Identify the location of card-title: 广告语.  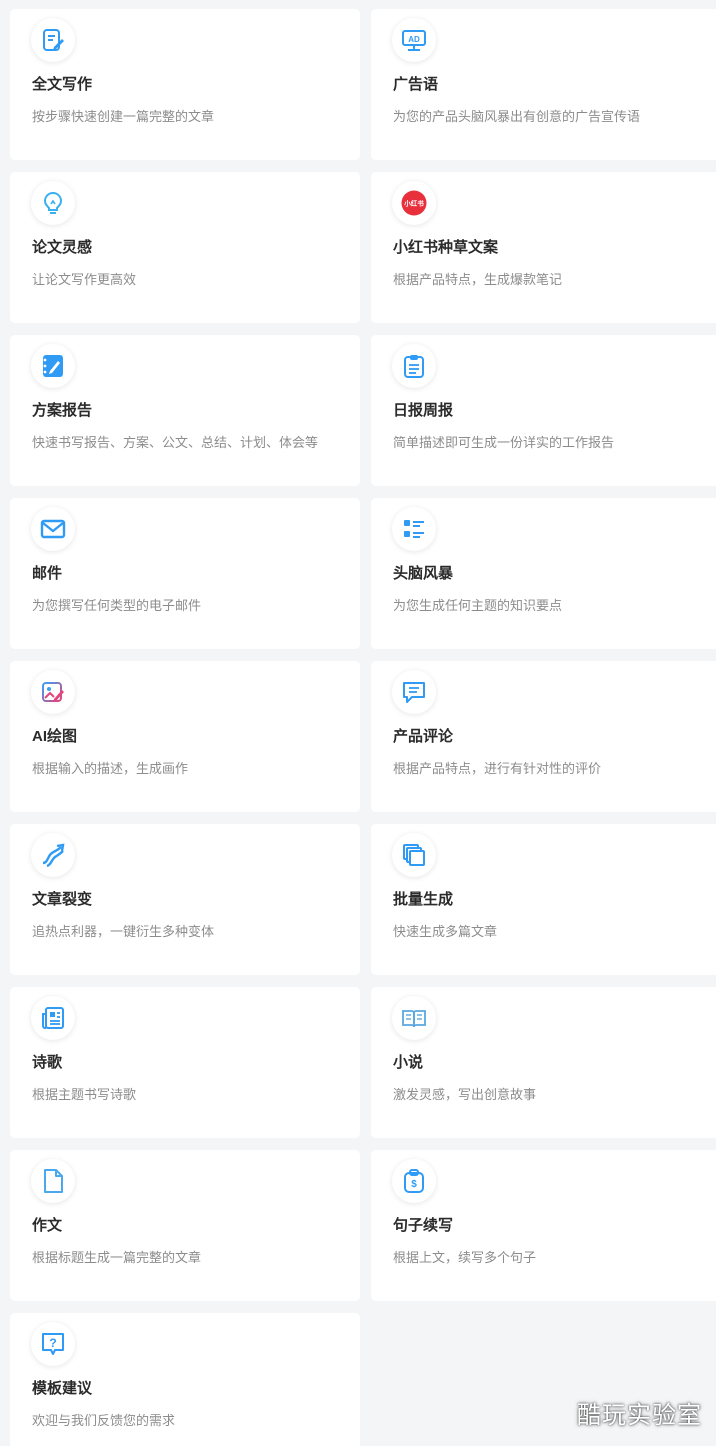
(416, 84).